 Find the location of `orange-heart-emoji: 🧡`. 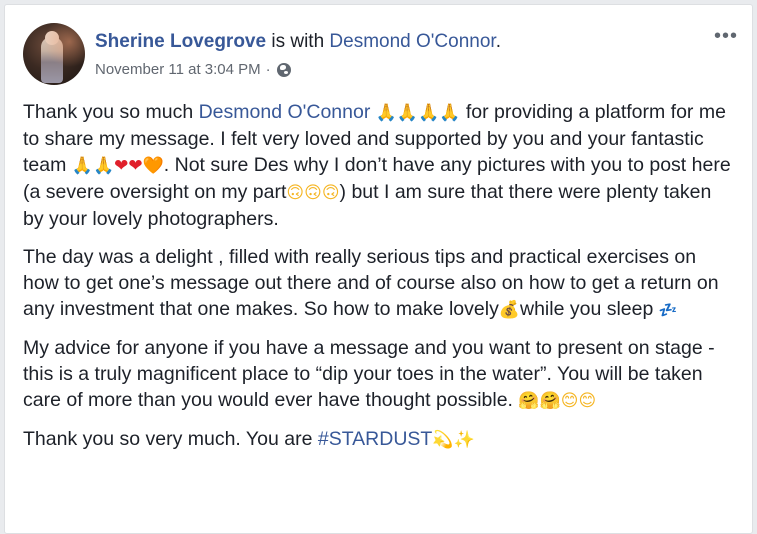

orange-heart-emoji: 🧡 is located at coordinates (153, 166).